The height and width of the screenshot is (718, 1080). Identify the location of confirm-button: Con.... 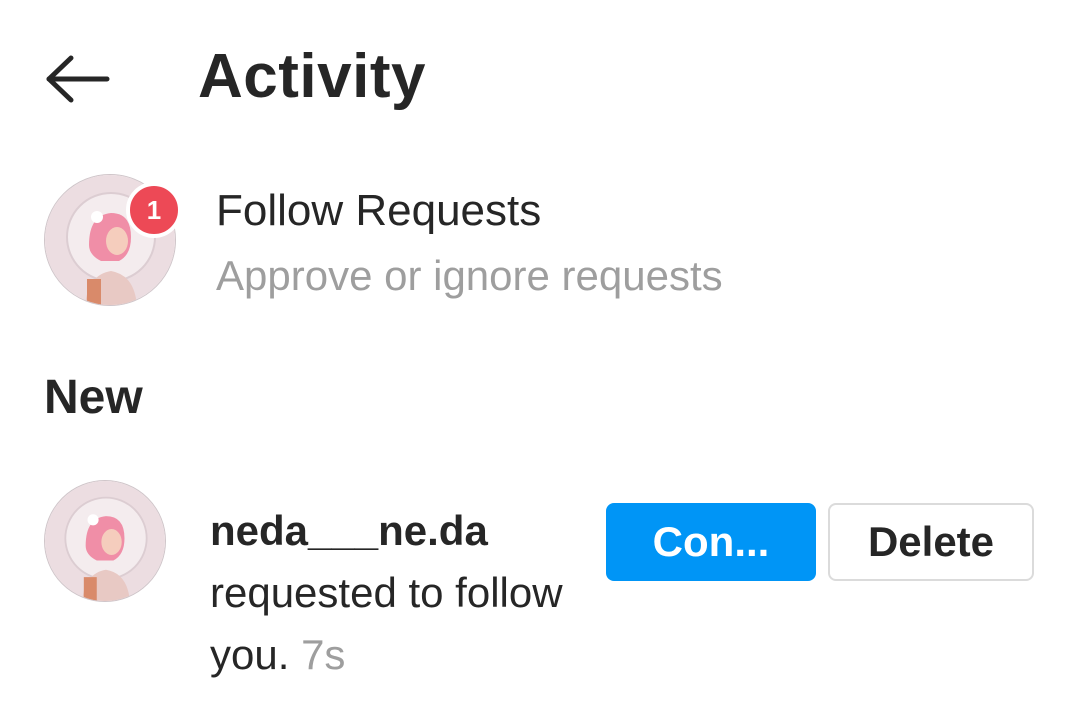
(711, 542).